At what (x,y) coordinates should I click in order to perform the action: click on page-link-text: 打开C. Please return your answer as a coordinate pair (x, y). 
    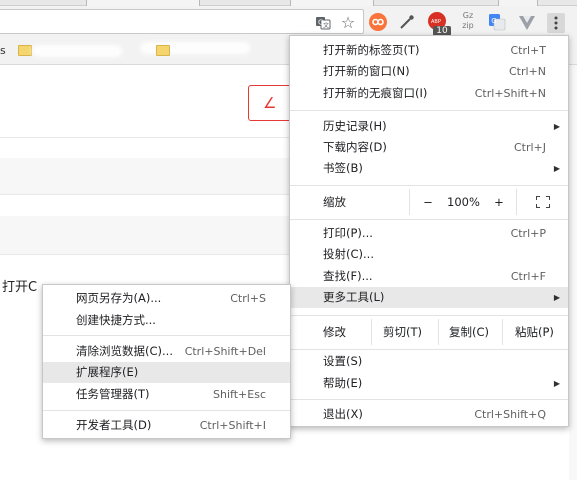
    Looking at the image, I should click on (19, 285).